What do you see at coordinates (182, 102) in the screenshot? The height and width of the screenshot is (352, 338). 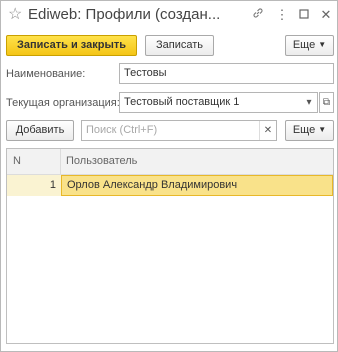 I see `org-value: Тестовый поставщик 1` at bounding box center [182, 102].